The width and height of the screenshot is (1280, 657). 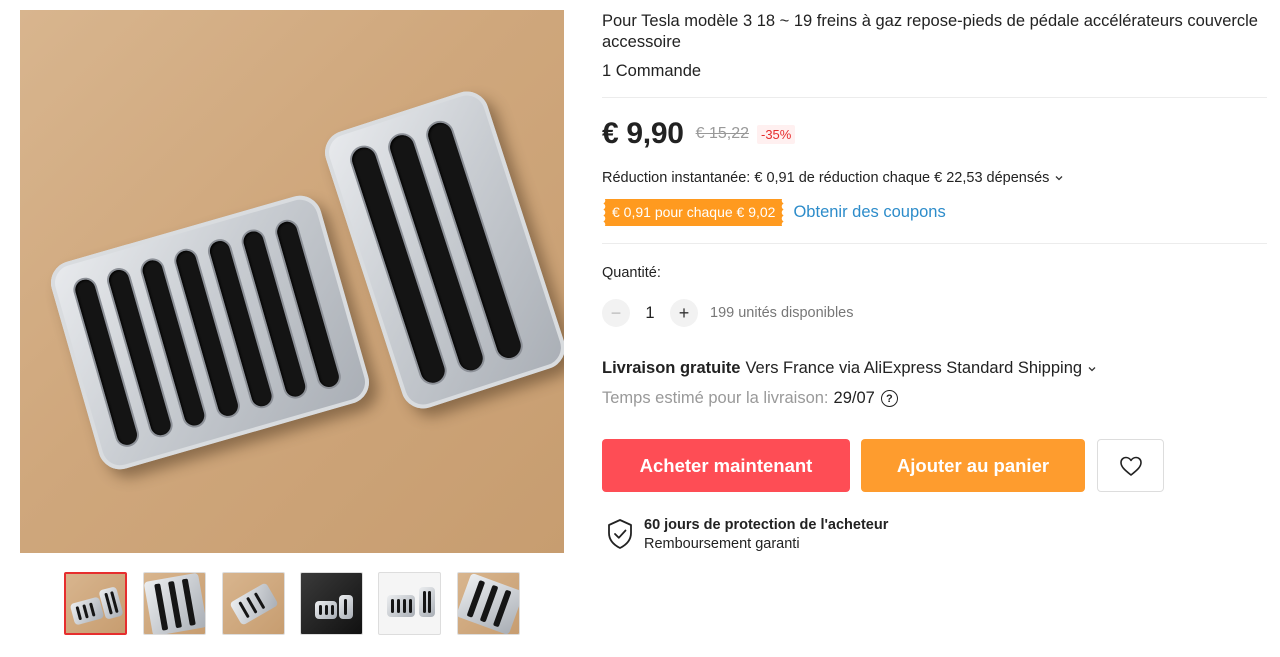 I want to click on decrease-quantity-button: −, so click(x=616, y=313).